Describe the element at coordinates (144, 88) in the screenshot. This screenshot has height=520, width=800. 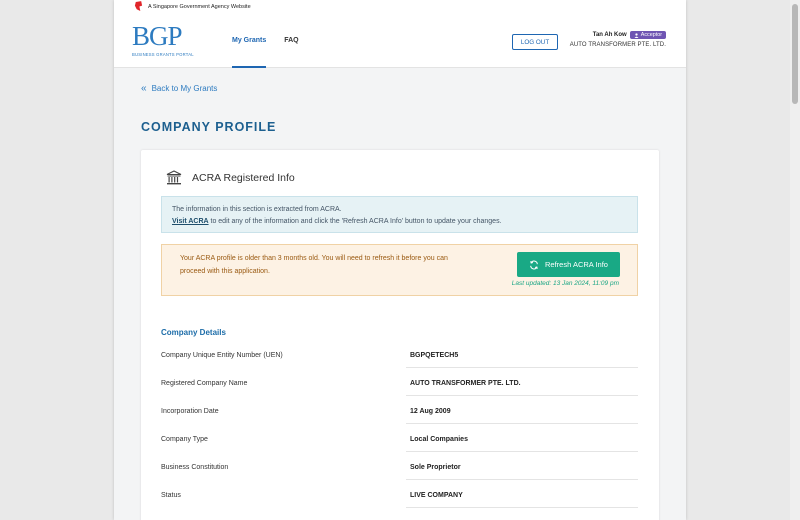
I see `double-chevron-left-icon: «` at that location.